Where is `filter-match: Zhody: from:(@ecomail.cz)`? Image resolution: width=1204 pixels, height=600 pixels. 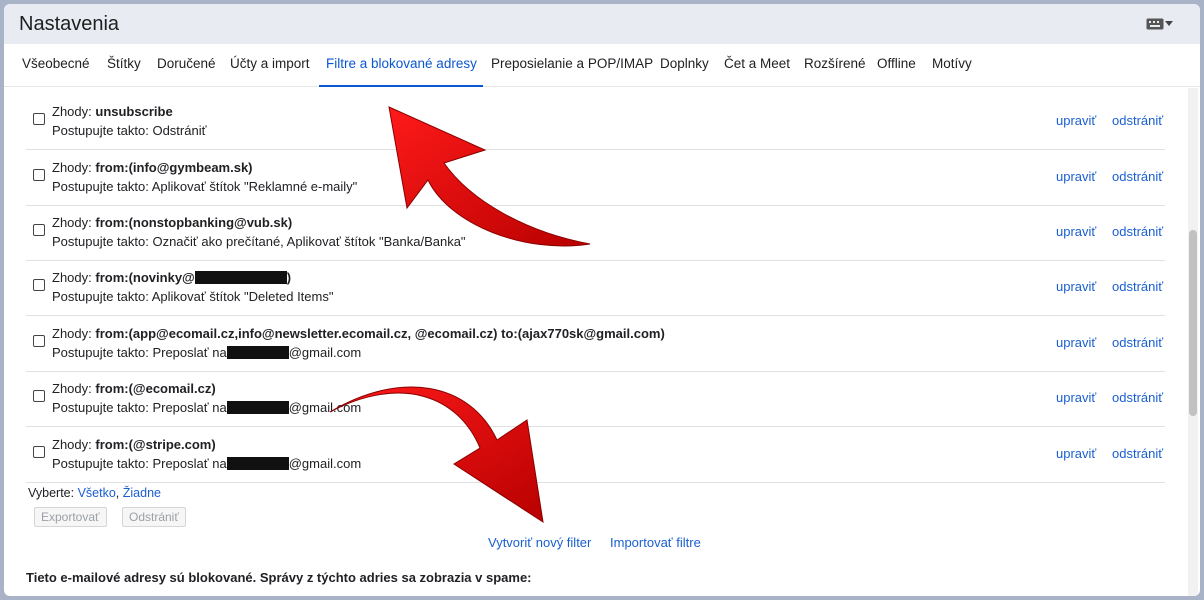 filter-match: Zhody: from:(@ecomail.cz) is located at coordinates (134, 388).